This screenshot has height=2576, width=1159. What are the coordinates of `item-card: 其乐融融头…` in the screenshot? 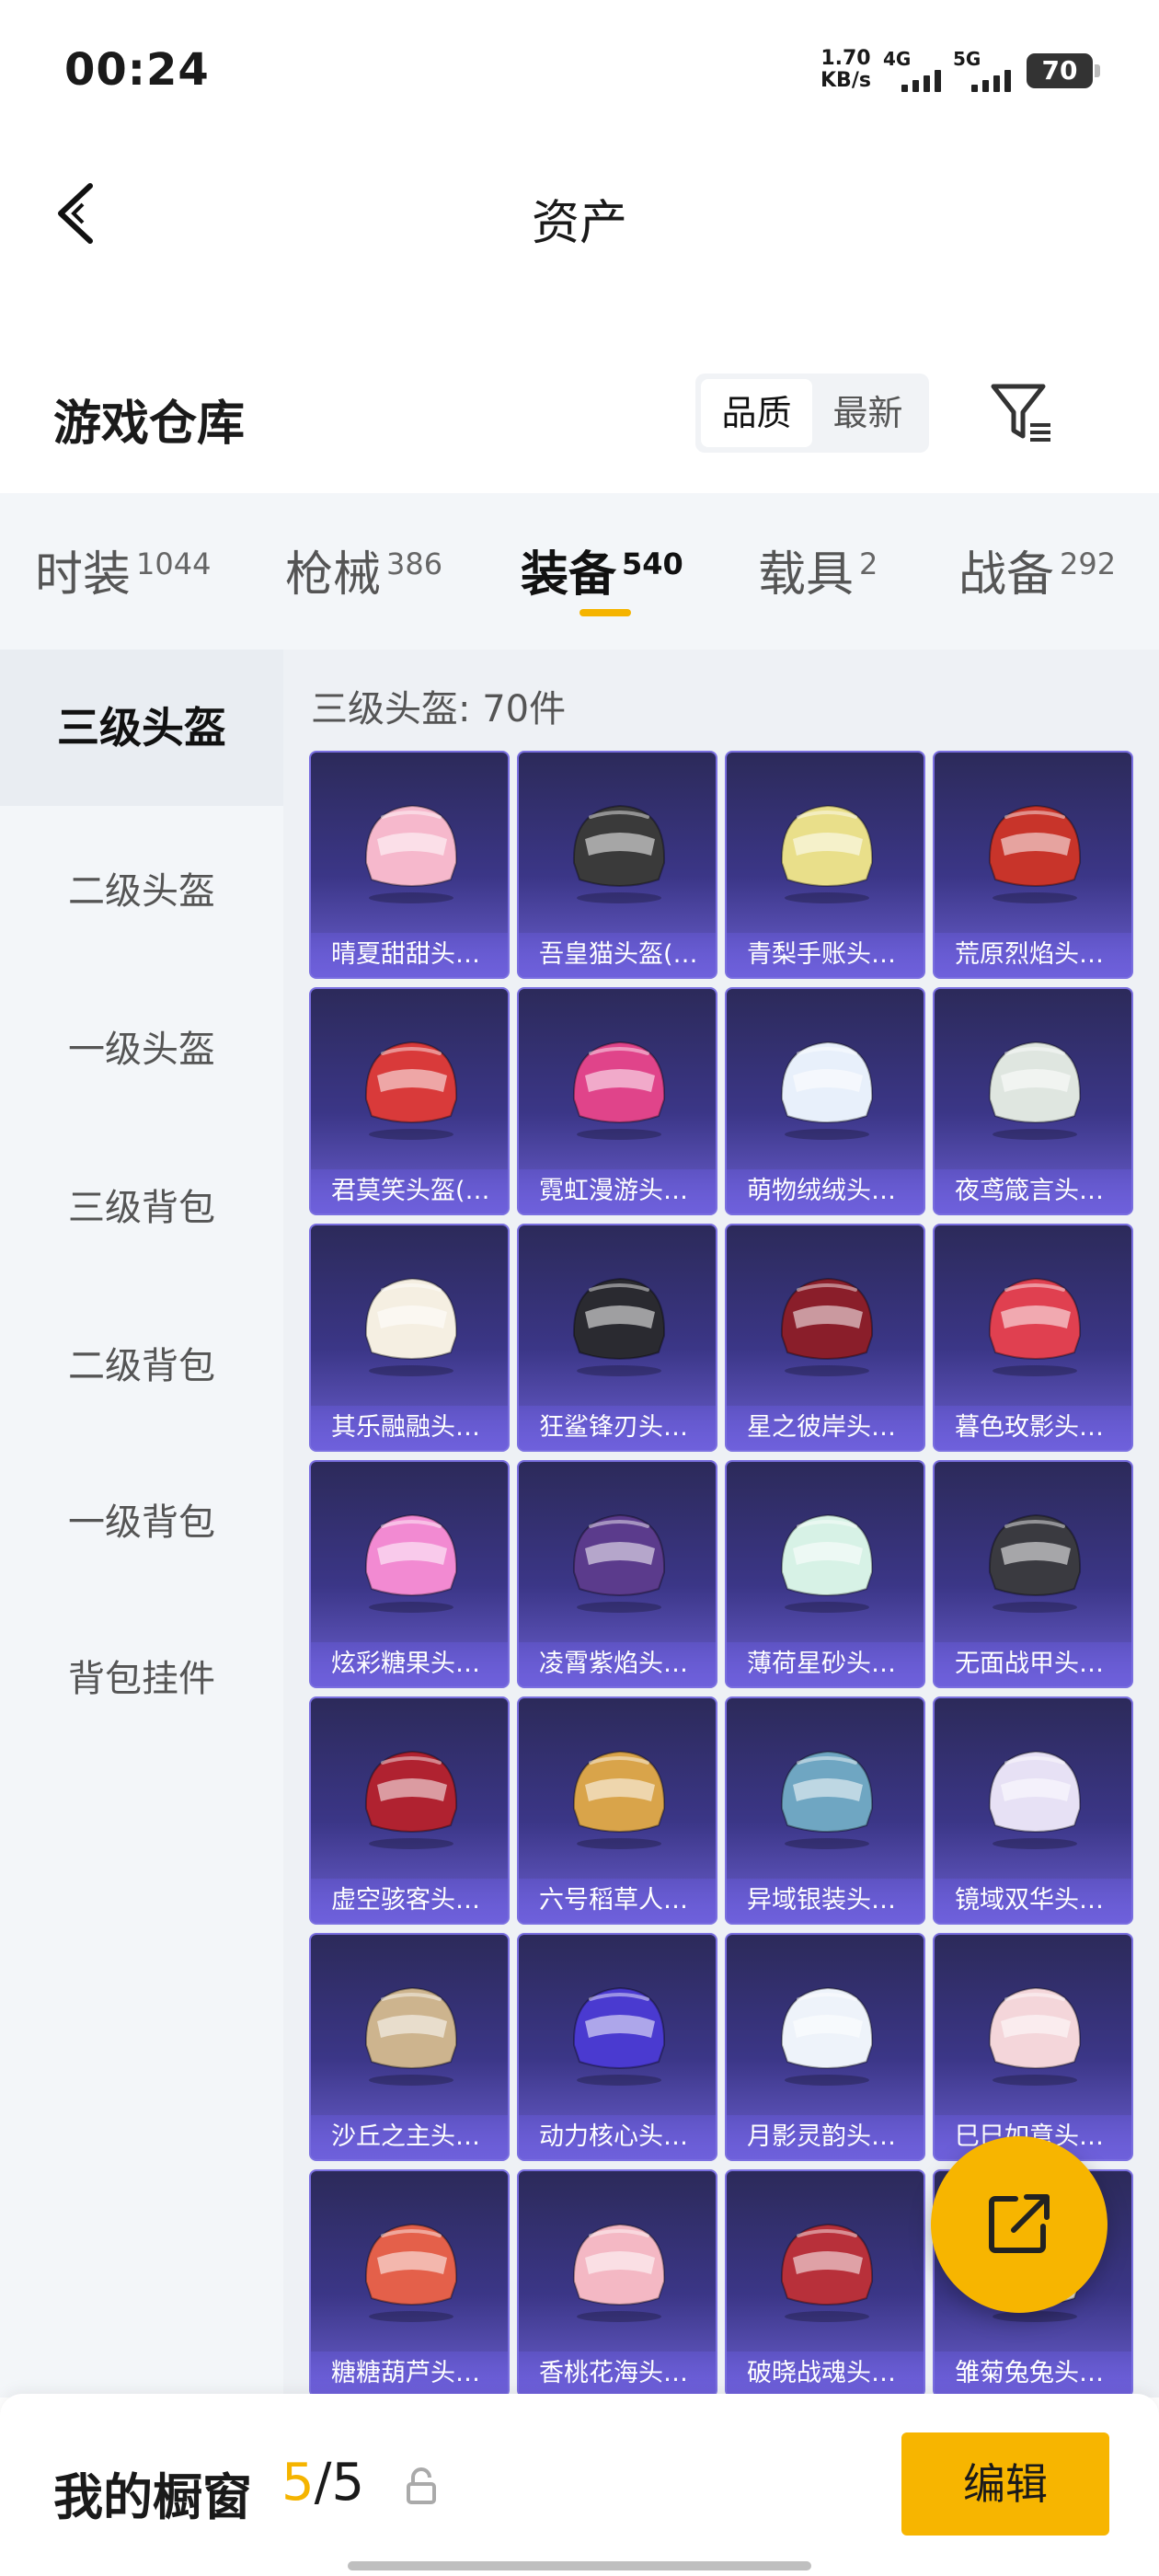 It's located at (409, 1338).